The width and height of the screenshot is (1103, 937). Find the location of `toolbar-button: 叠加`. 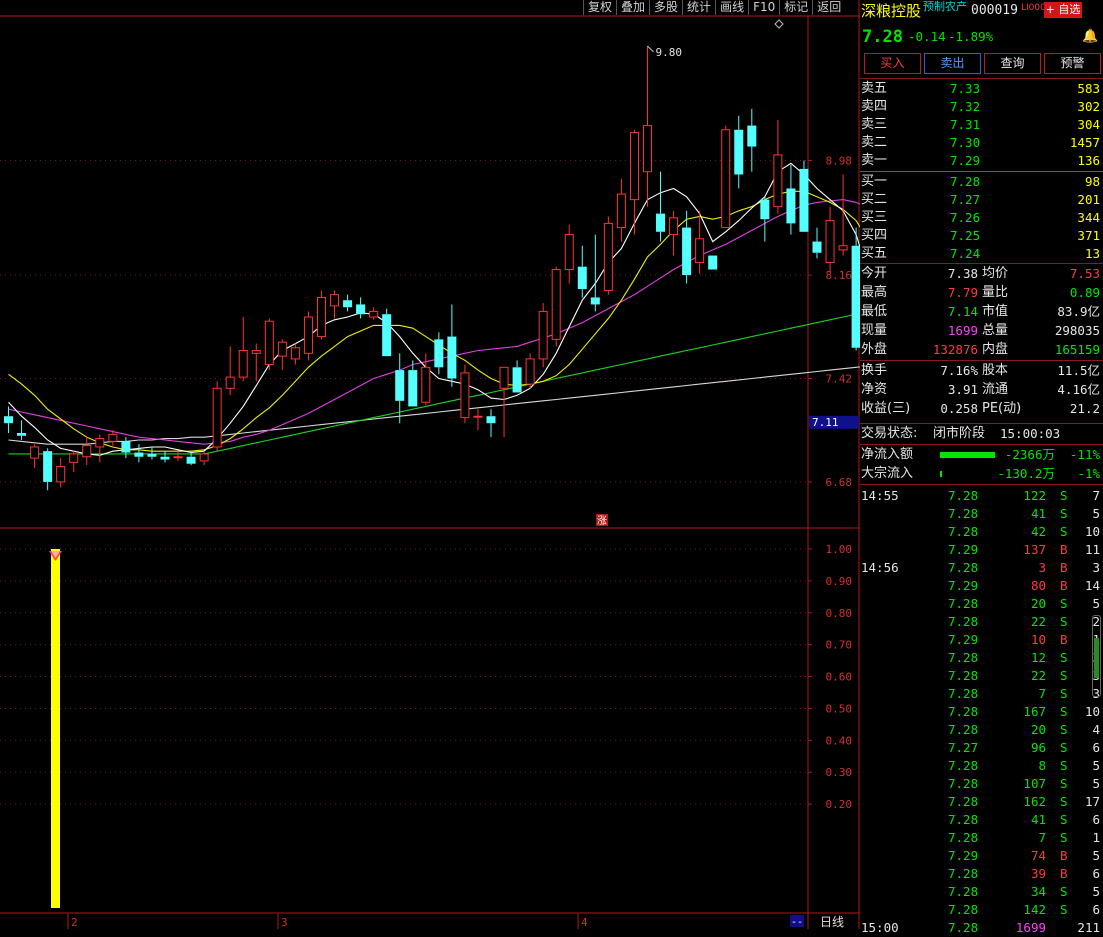

toolbar-button: 叠加 is located at coordinates (633, 7).